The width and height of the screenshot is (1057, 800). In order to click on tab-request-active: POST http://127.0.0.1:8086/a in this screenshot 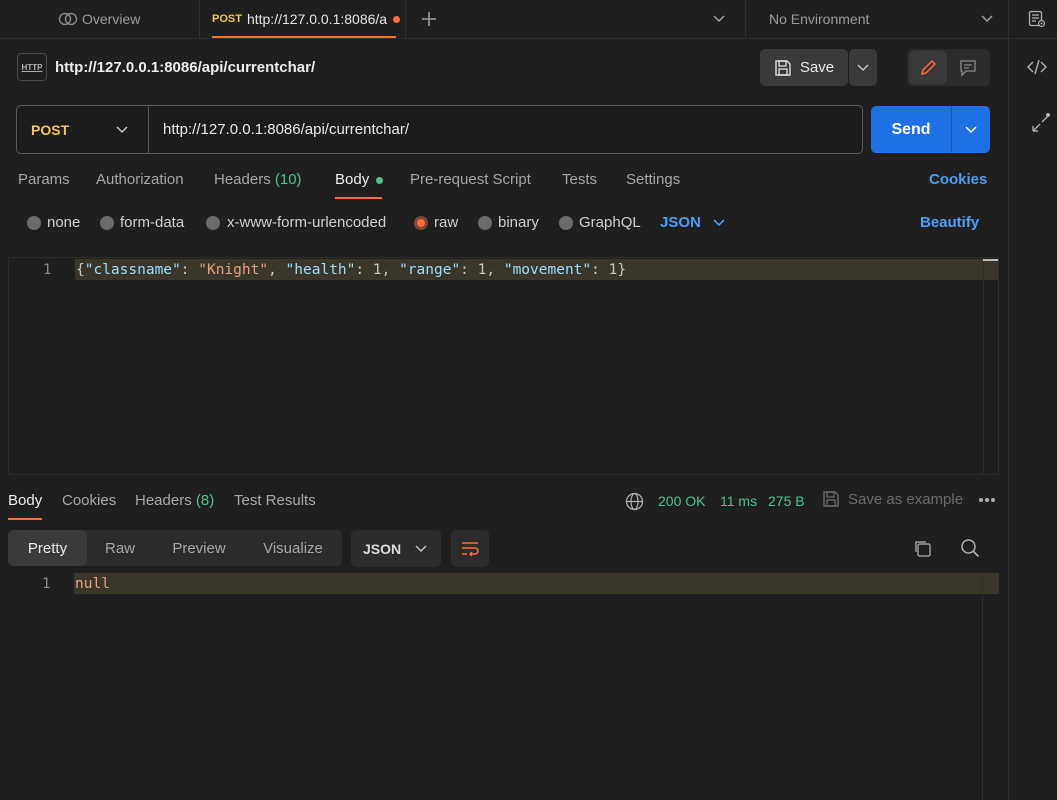, I will do `click(306, 19)`.